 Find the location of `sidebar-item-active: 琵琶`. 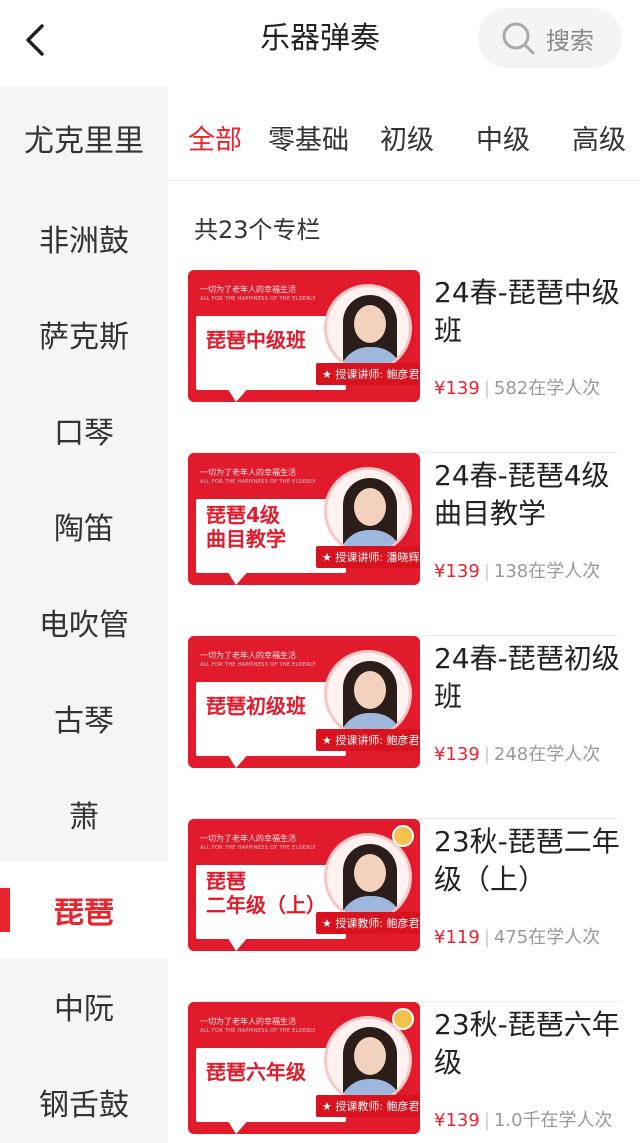

sidebar-item-active: 琵琶 is located at coordinates (84, 910).